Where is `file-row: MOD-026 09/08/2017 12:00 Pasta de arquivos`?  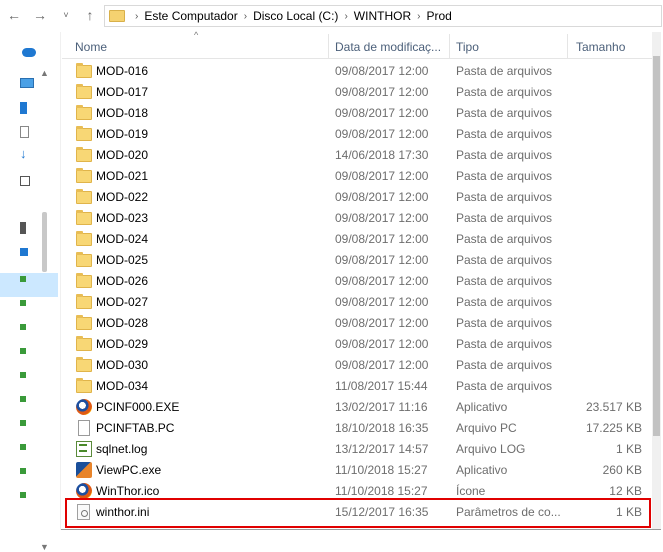
file-row: MOD-026 09/08/2017 12:00 Pasta de arquivos is located at coordinates (357, 280).